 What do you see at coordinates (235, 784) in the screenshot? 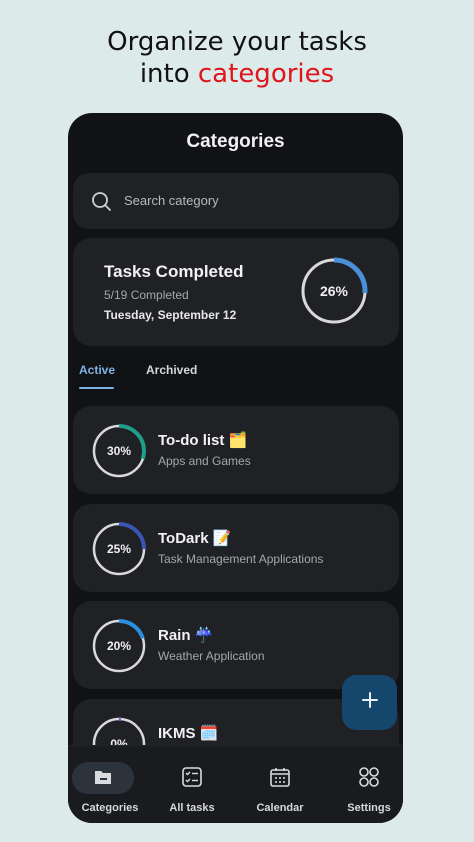
I see `bottom-navigation: Categories All tasks Calendar Settings` at bounding box center [235, 784].